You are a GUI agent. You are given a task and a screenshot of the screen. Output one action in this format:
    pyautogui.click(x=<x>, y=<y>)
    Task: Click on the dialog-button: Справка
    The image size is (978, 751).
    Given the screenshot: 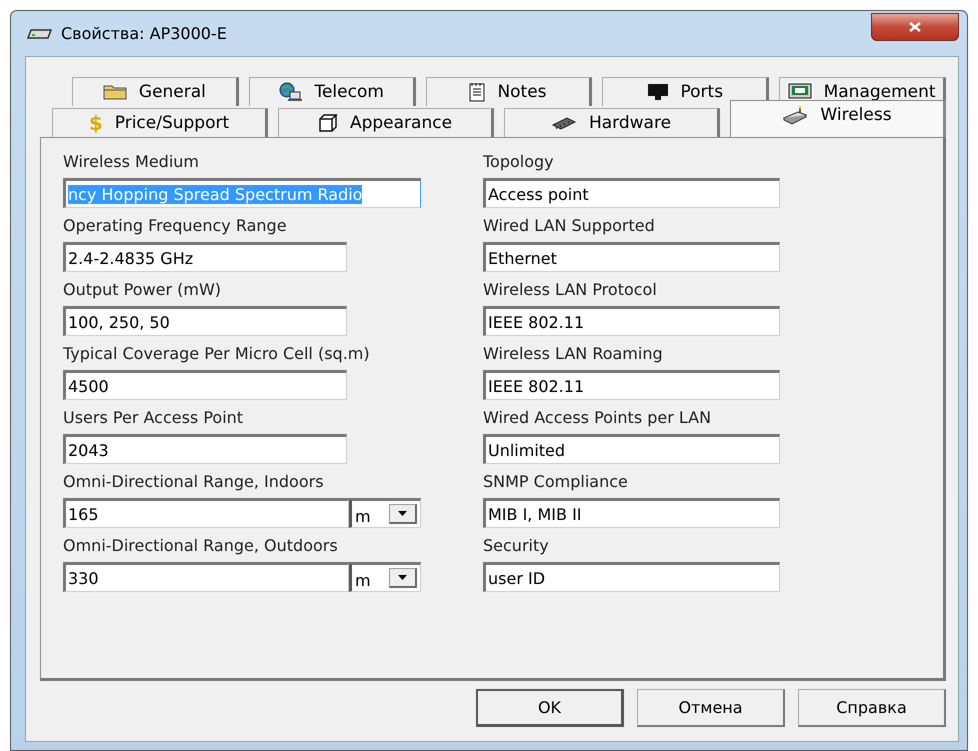 What is the action you would take?
    pyautogui.click(x=872, y=708)
    